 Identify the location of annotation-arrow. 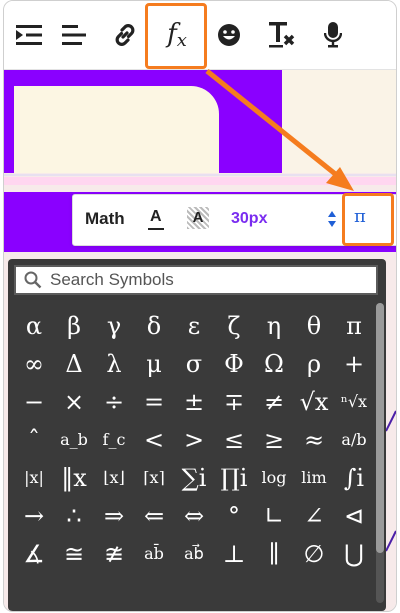
(279, 130).